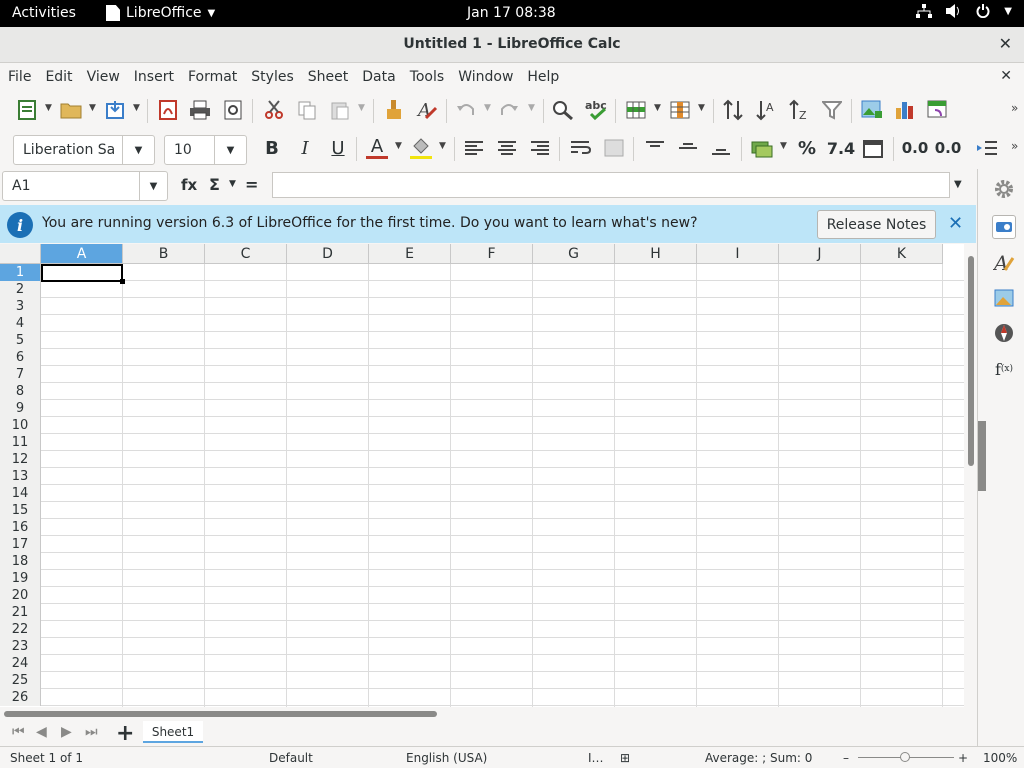 The width and height of the screenshot is (1024, 768). What do you see at coordinates (982, 456) in the screenshot?
I see `sidebar-resize-handle` at bounding box center [982, 456].